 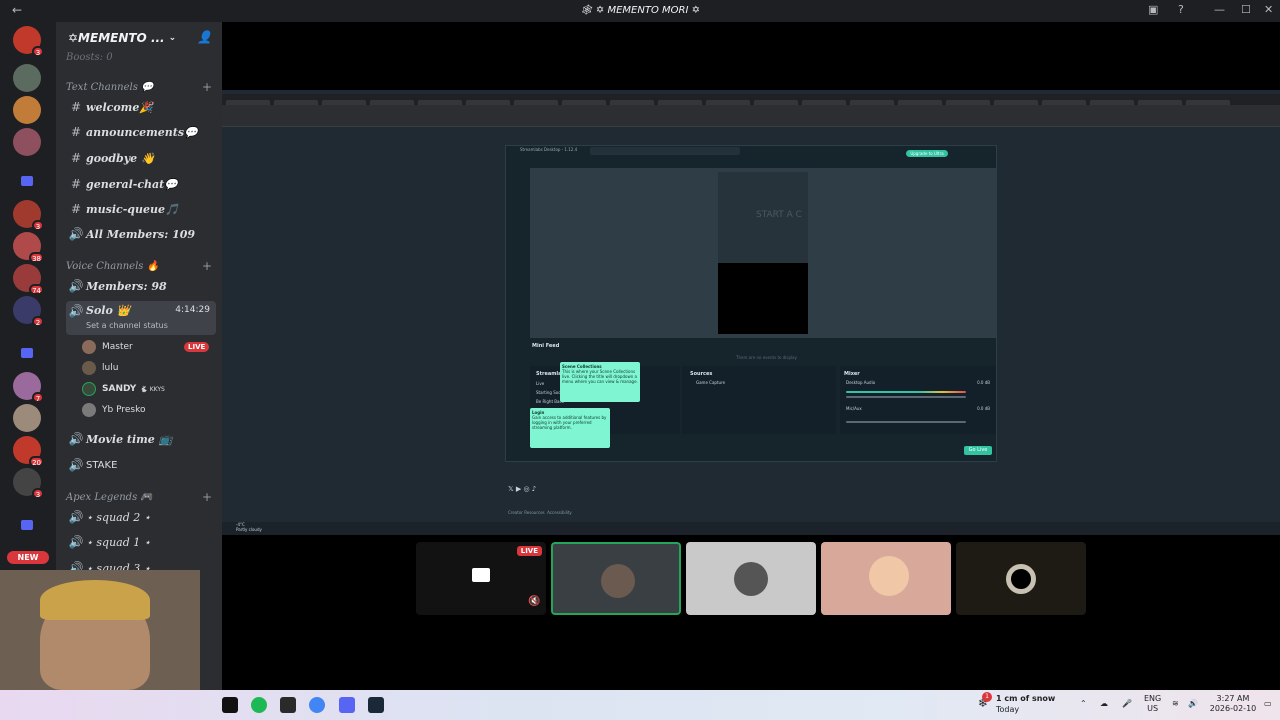 What do you see at coordinates (1268, 704) in the screenshot?
I see `notification-icon: ▭` at bounding box center [1268, 704].